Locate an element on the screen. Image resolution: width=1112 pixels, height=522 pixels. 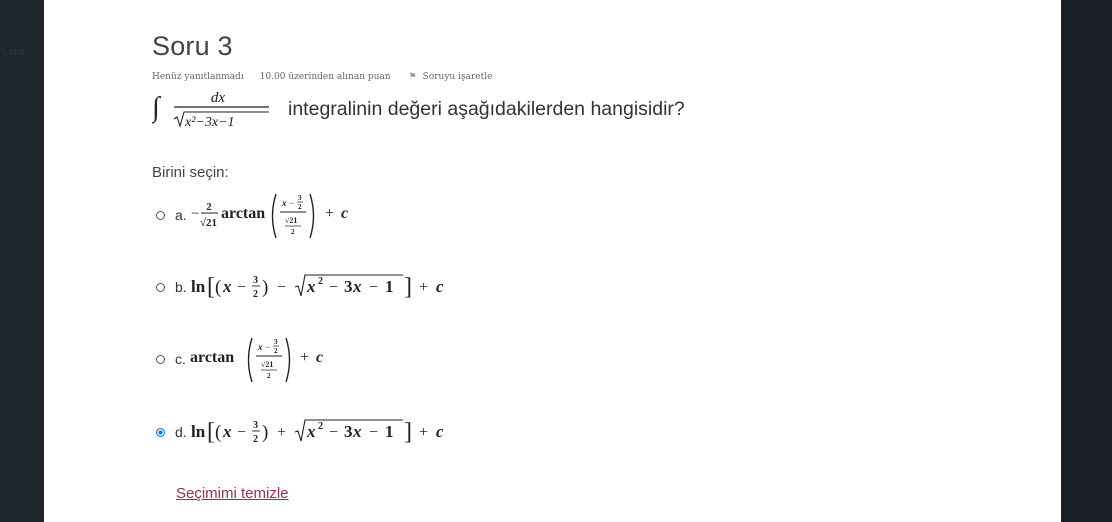
sidebar-faint-text: Lalla is located at coordinates (14, 52).